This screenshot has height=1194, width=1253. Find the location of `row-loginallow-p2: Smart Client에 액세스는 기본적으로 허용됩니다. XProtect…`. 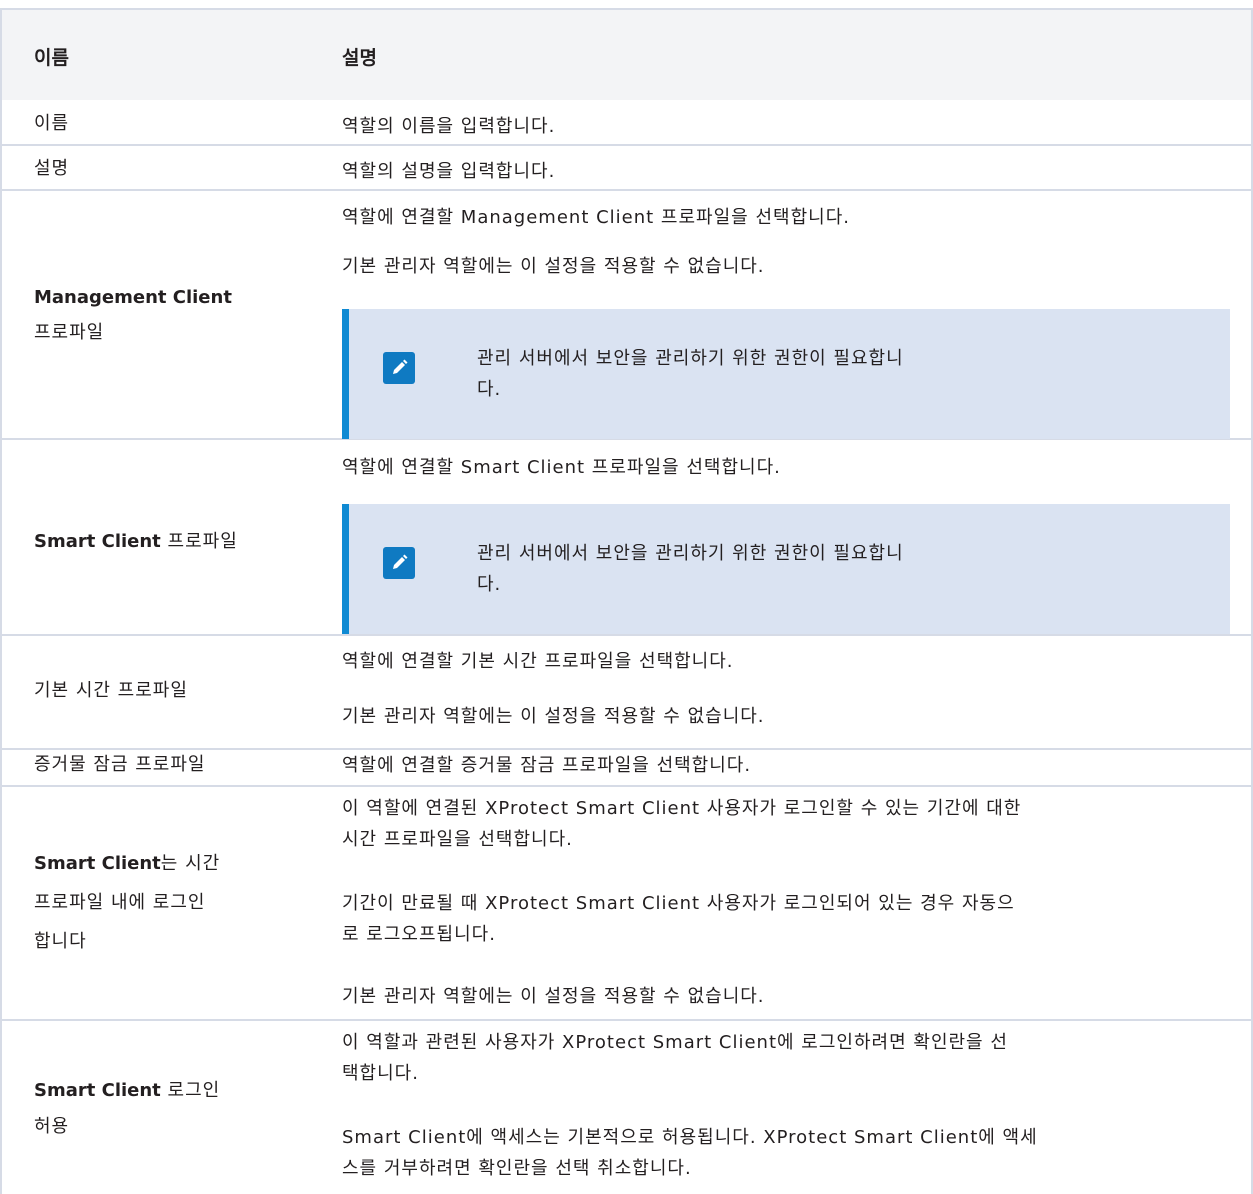

row-loginallow-p2: Smart Client에 액세스는 기본적으로 허용됩니다. XProtect… is located at coordinates (690, 1153).